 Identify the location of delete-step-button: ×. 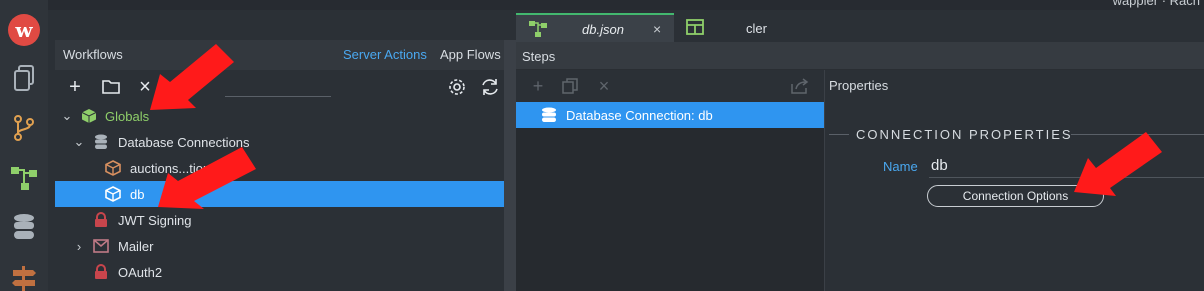
(604, 86).